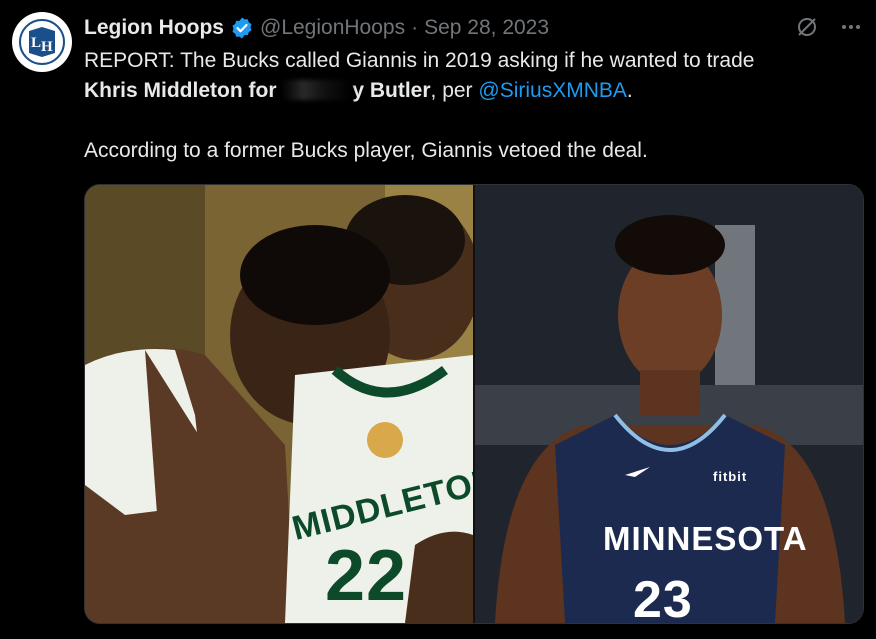 The width and height of the screenshot is (876, 639). I want to click on jersey-team-butler: MINNESOTA, so click(705, 538).